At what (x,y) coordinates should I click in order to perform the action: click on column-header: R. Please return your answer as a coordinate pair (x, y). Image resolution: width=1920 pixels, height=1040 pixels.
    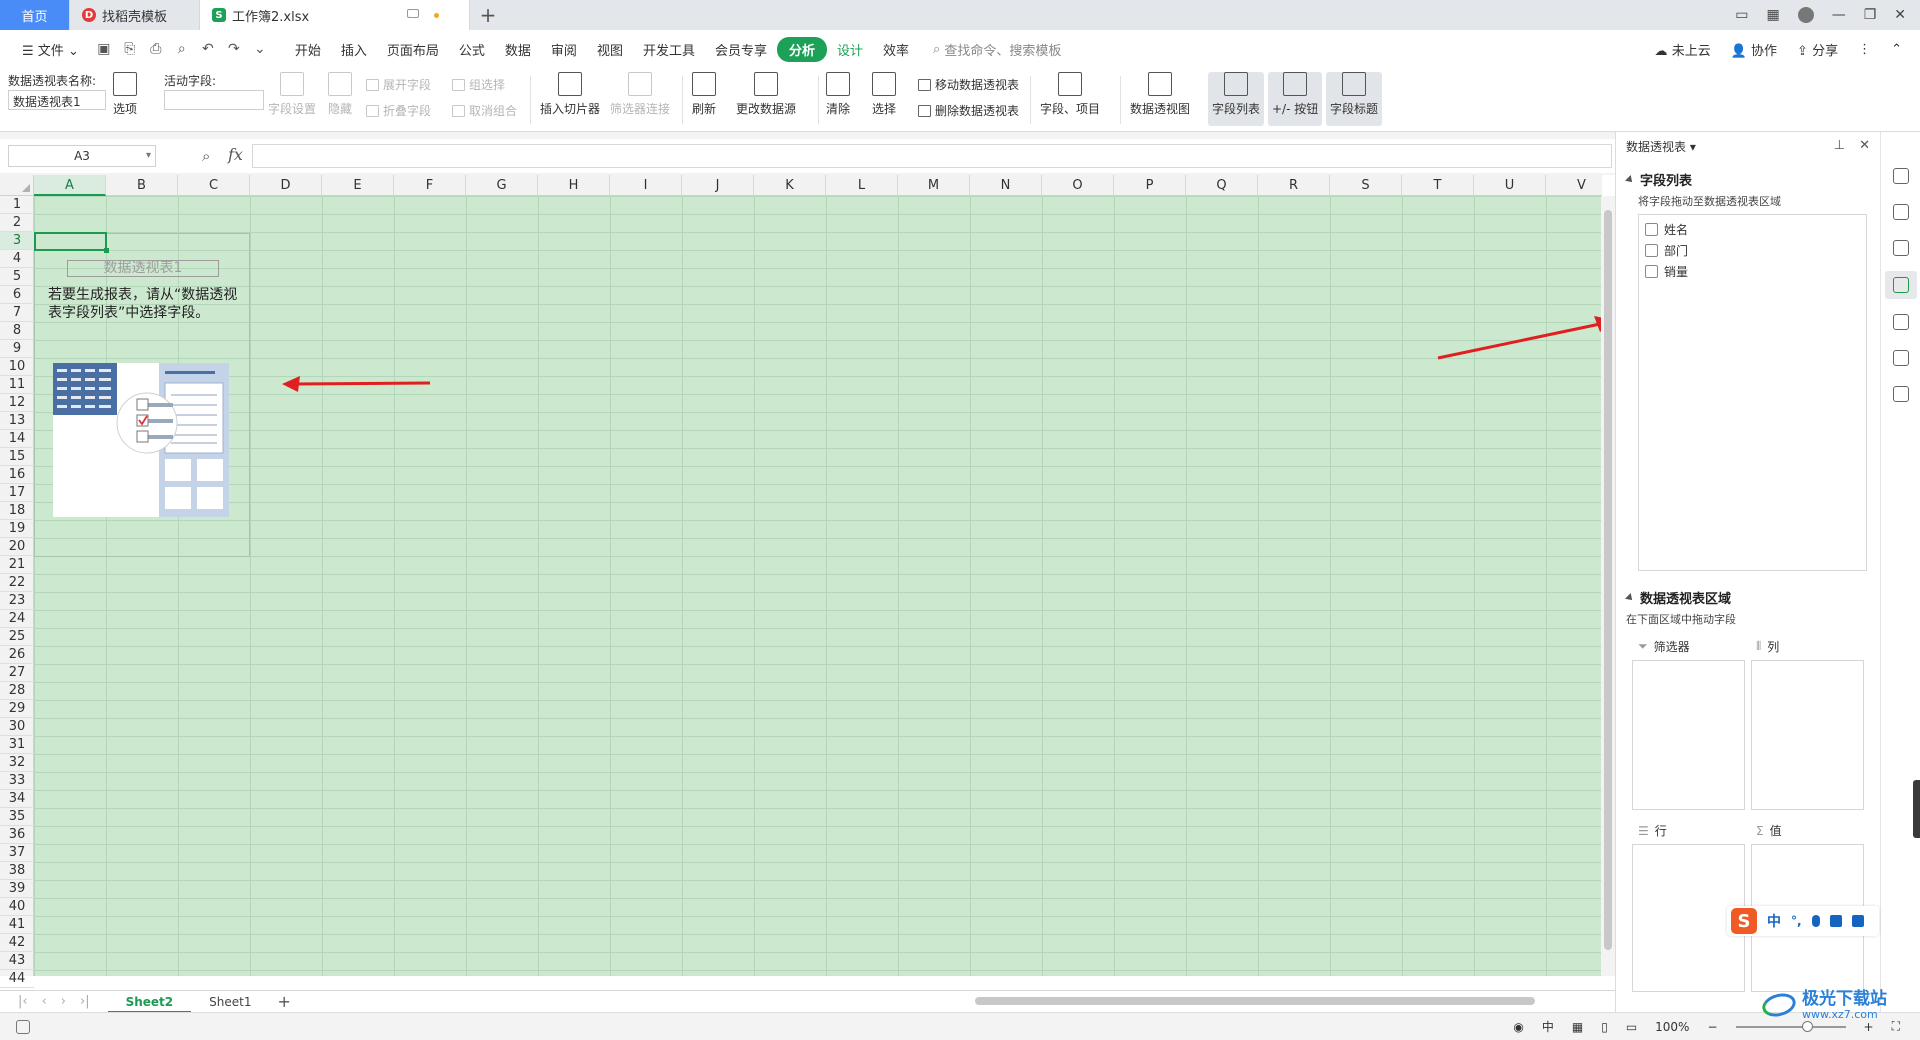
    Looking at the image, I should click on (1294, 185).